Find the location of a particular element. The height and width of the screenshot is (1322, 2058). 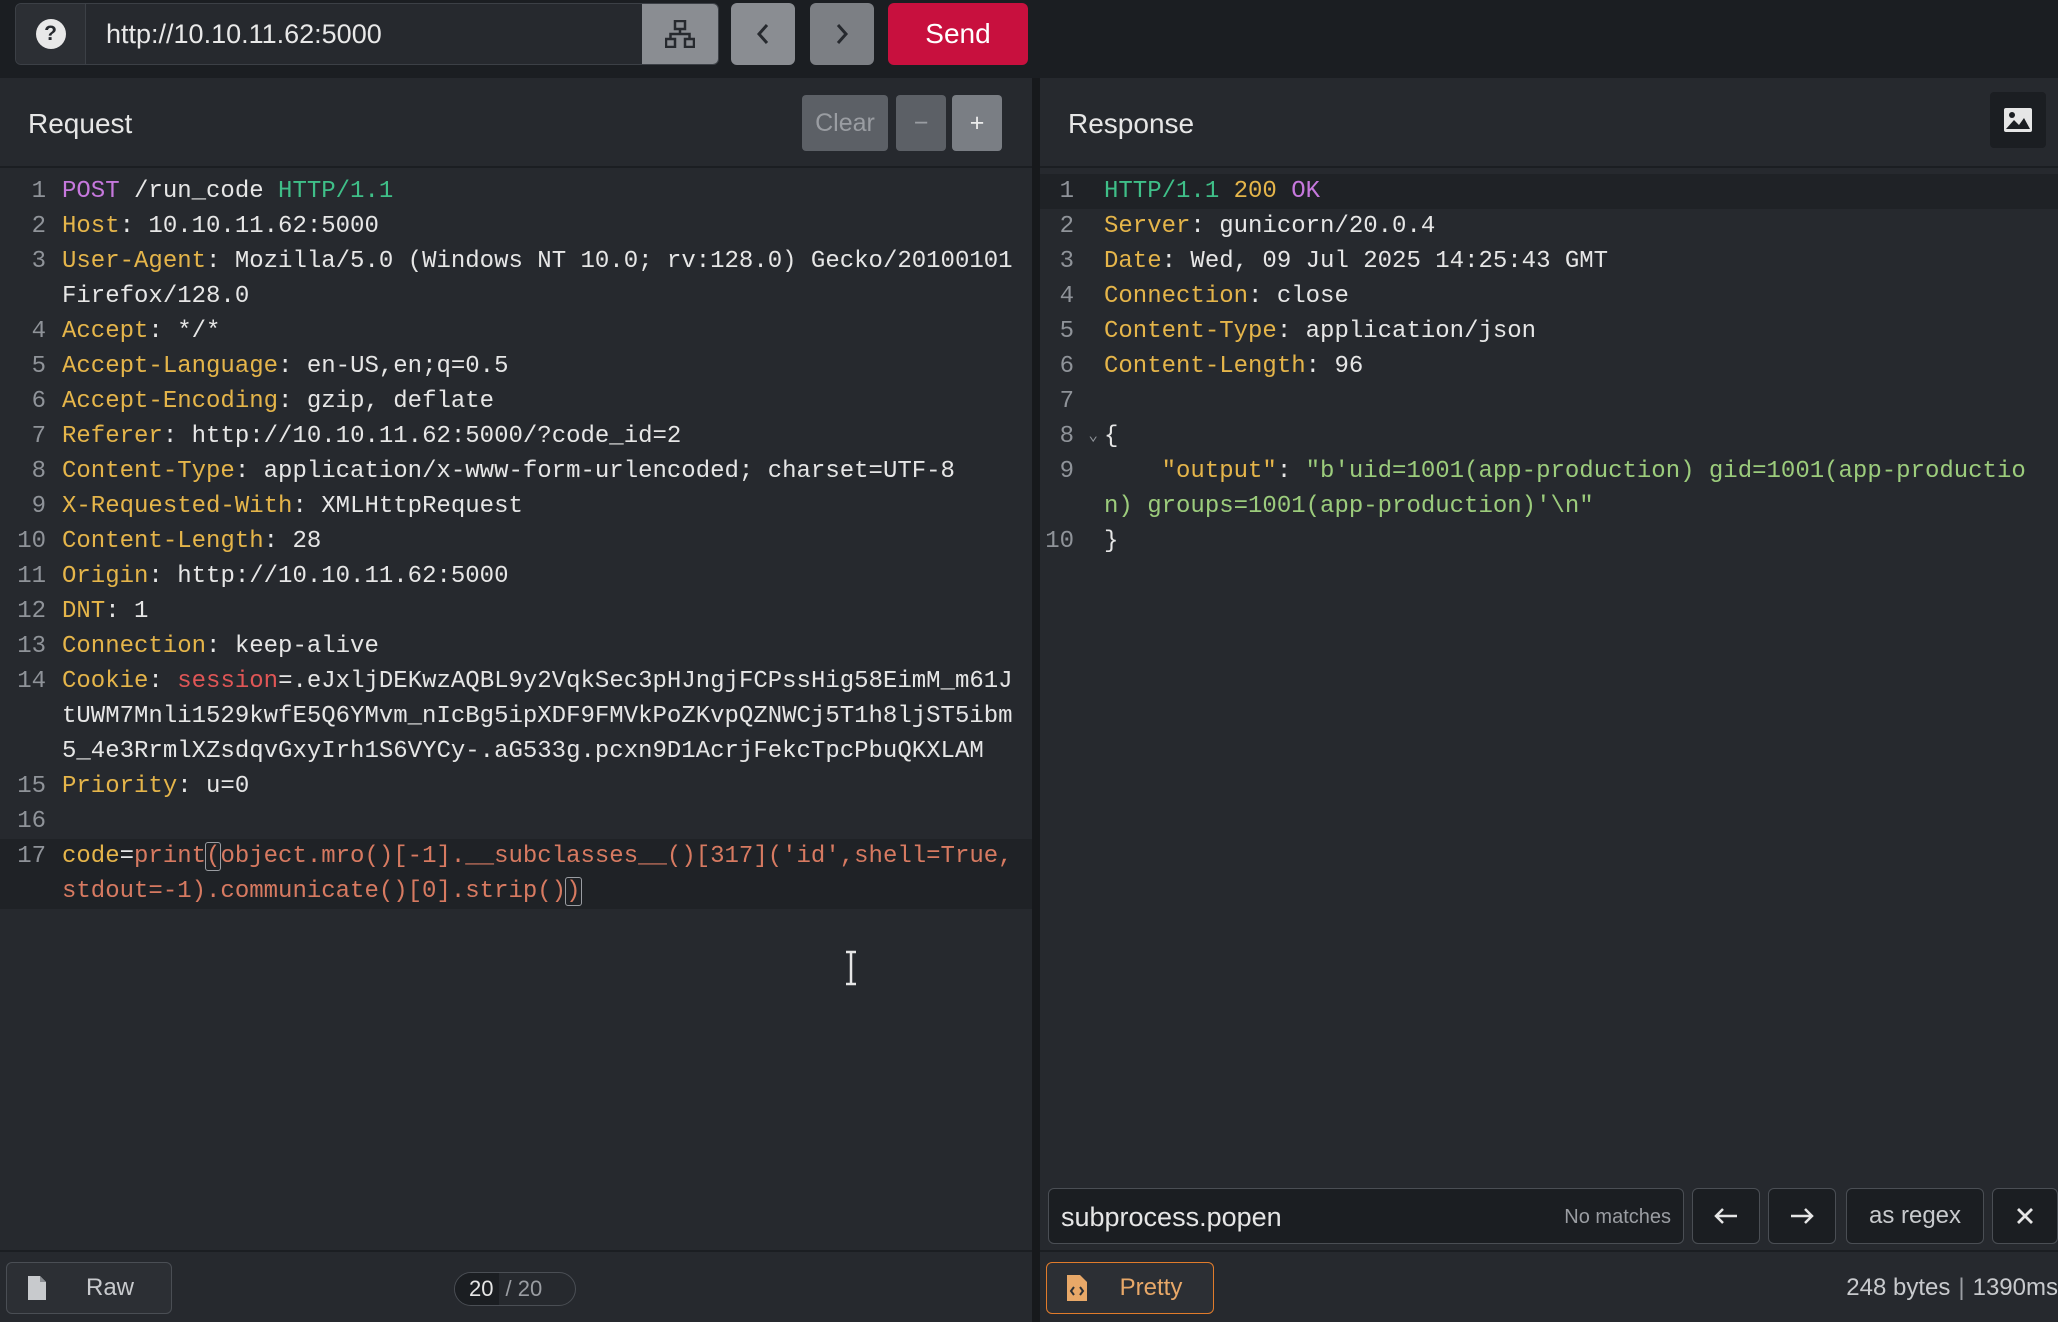

url-group: ? is located at coordinates (367, 34).